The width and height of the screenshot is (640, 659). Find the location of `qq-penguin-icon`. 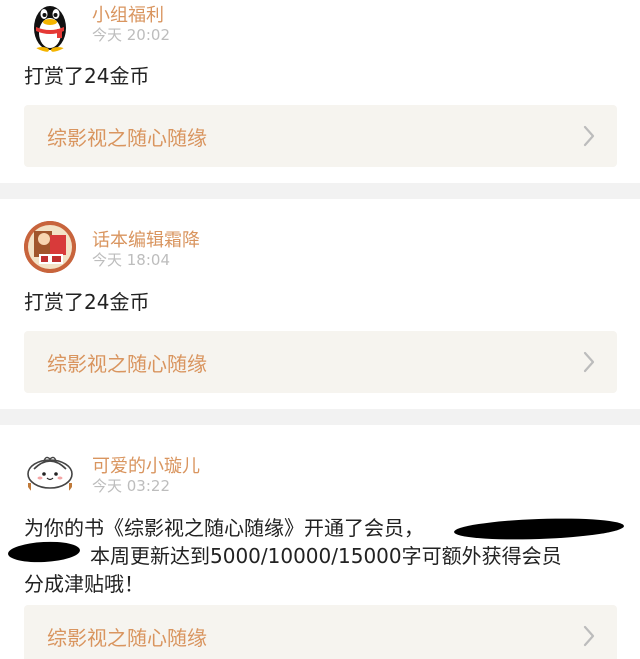

qq-penguin-icon is located at coordinates (50, 29).